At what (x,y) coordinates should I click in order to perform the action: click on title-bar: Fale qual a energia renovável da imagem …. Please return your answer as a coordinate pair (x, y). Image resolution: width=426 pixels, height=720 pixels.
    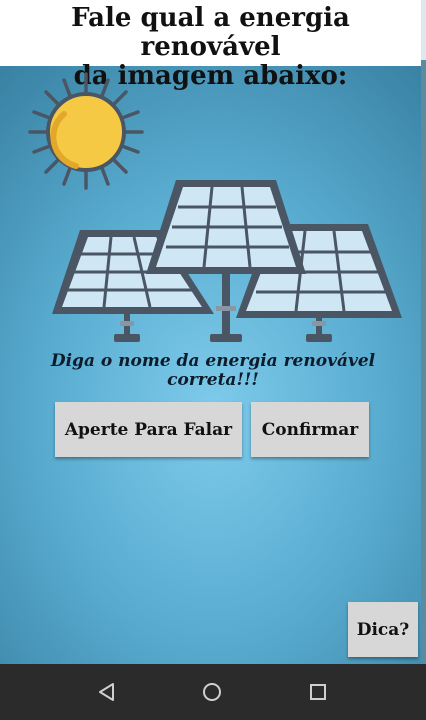
    Looking at the image, I should click on (211, 45).